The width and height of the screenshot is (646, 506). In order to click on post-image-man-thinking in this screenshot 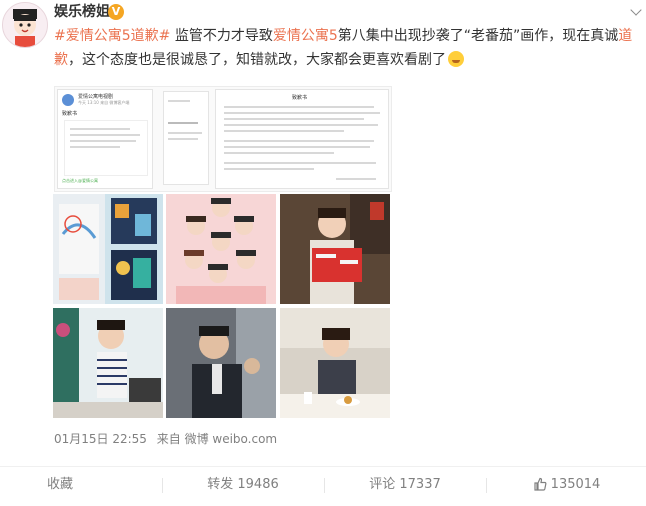, I will do `click(221, 363)`.